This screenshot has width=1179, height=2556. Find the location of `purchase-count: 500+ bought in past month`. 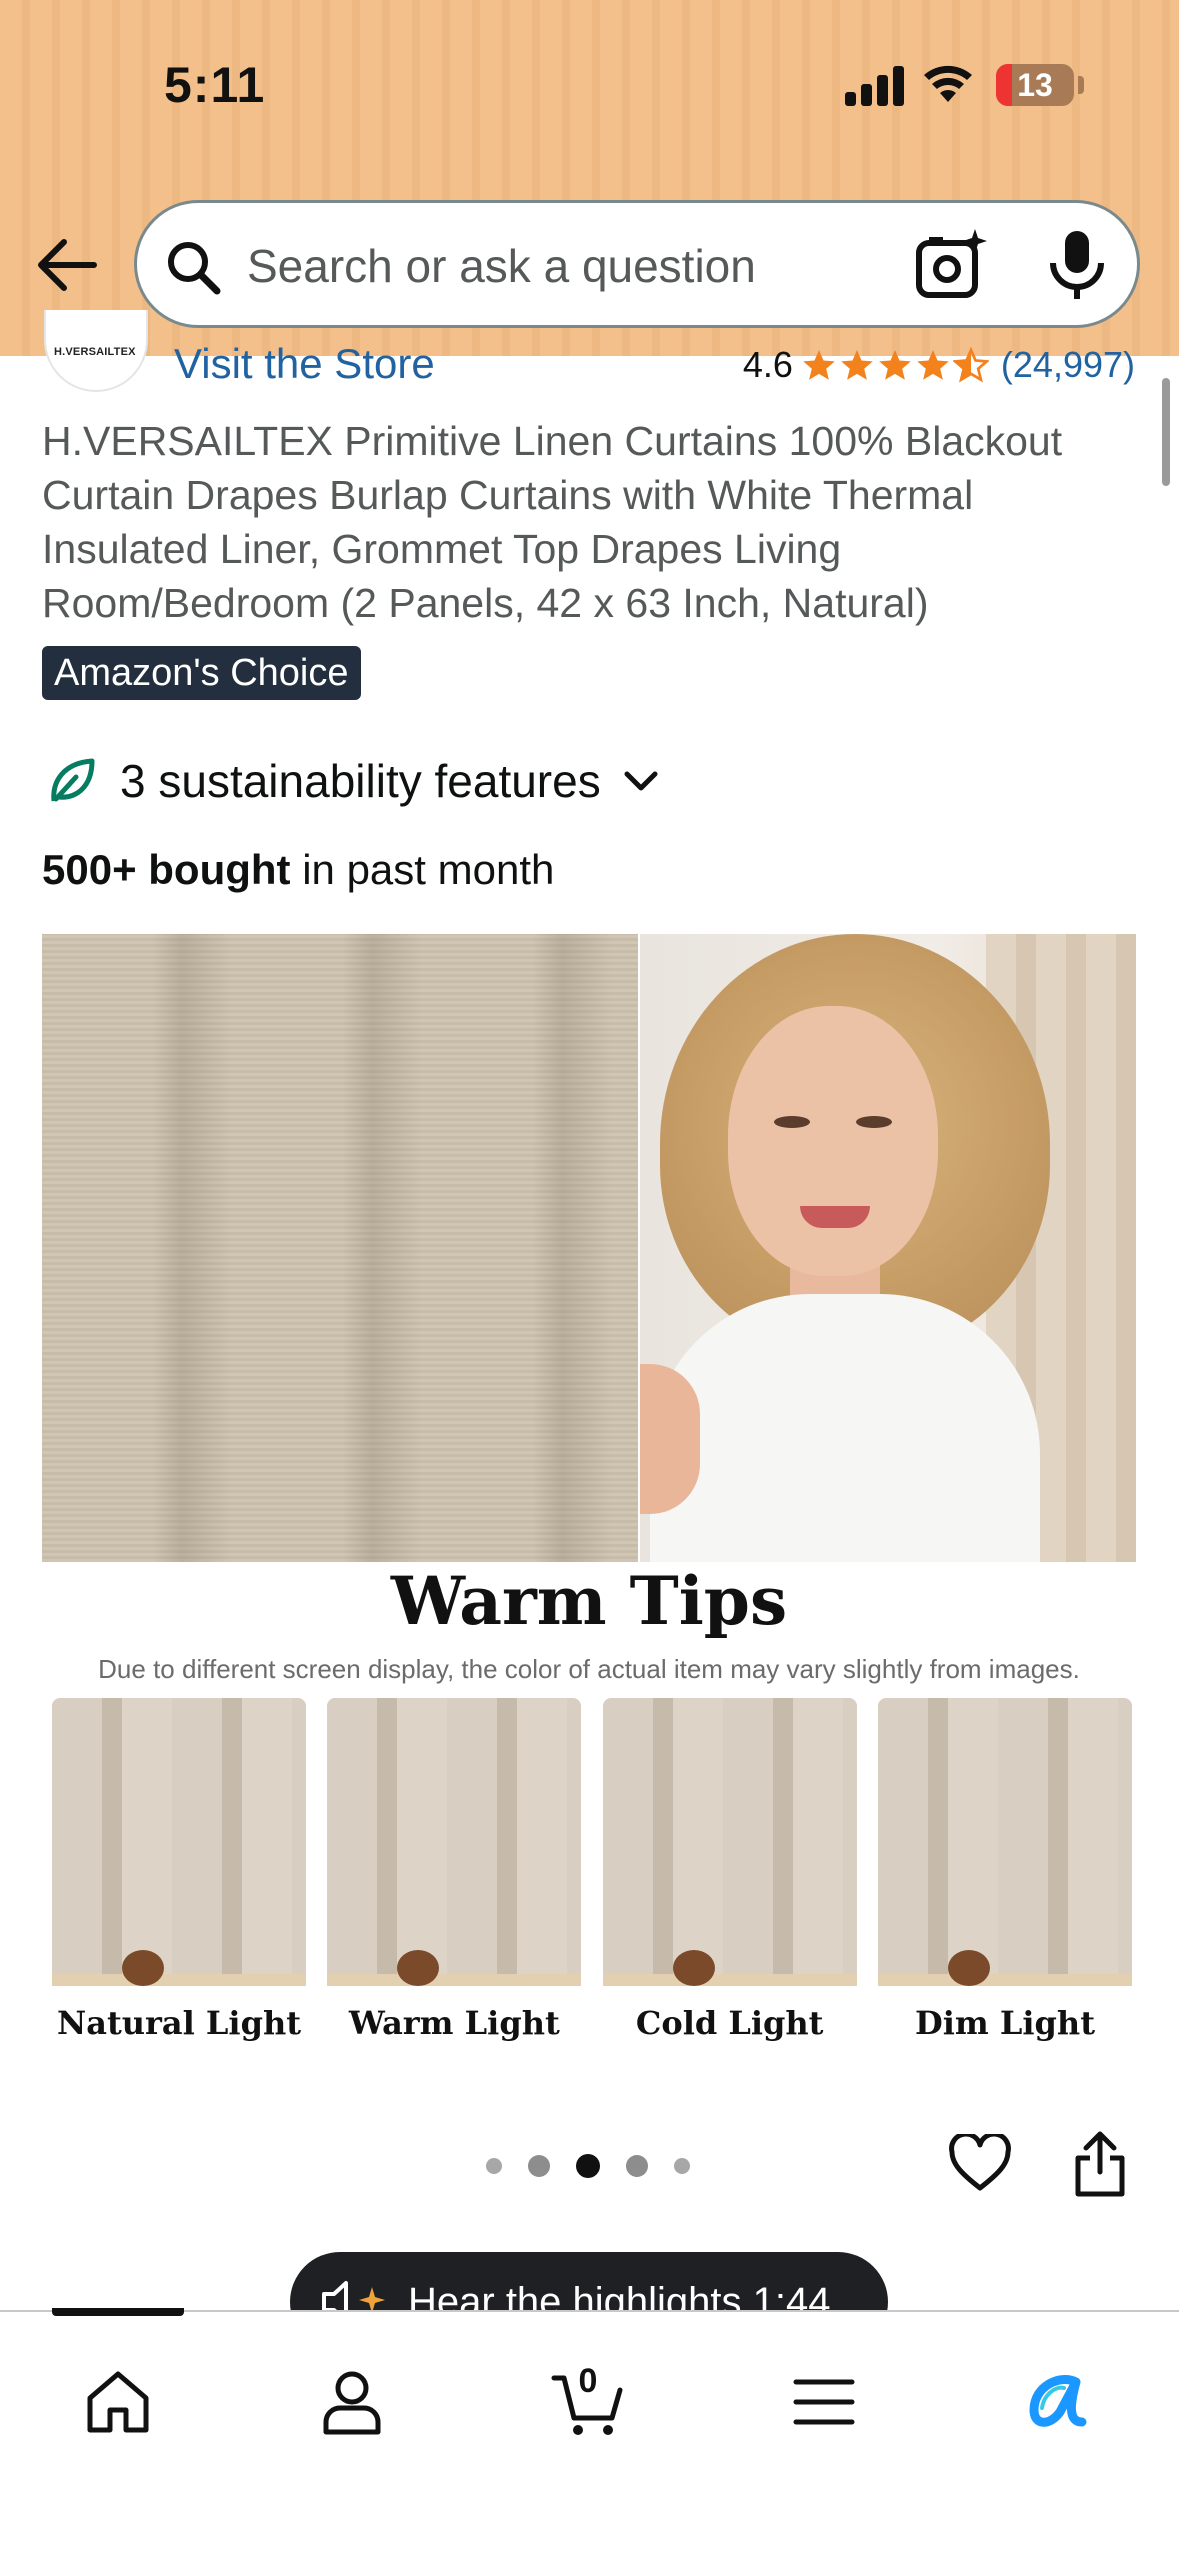

purchase-count: 500+ bought in past month is located at coordinates (298, 870).